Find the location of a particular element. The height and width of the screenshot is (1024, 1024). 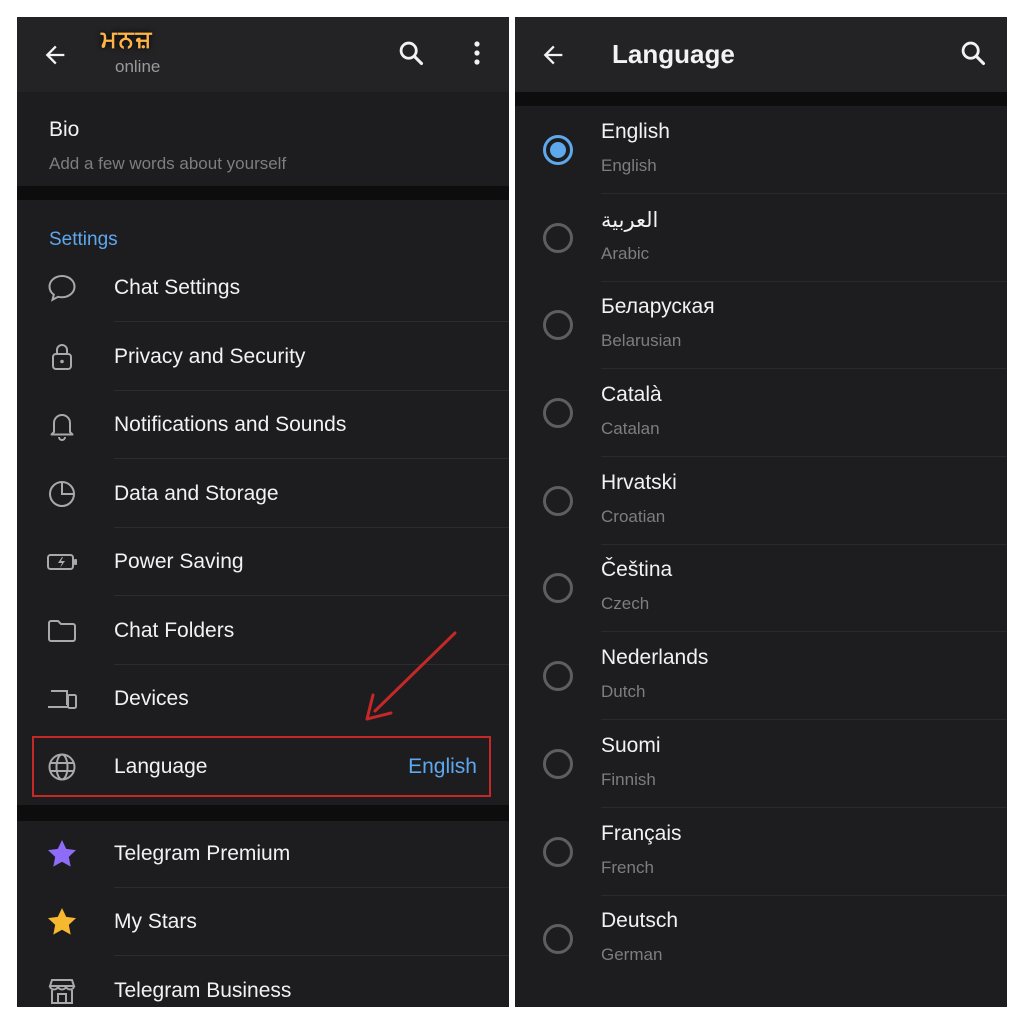

profile-app-bar: ਮਨਜ਼ online is located at coordinates (263, 54).